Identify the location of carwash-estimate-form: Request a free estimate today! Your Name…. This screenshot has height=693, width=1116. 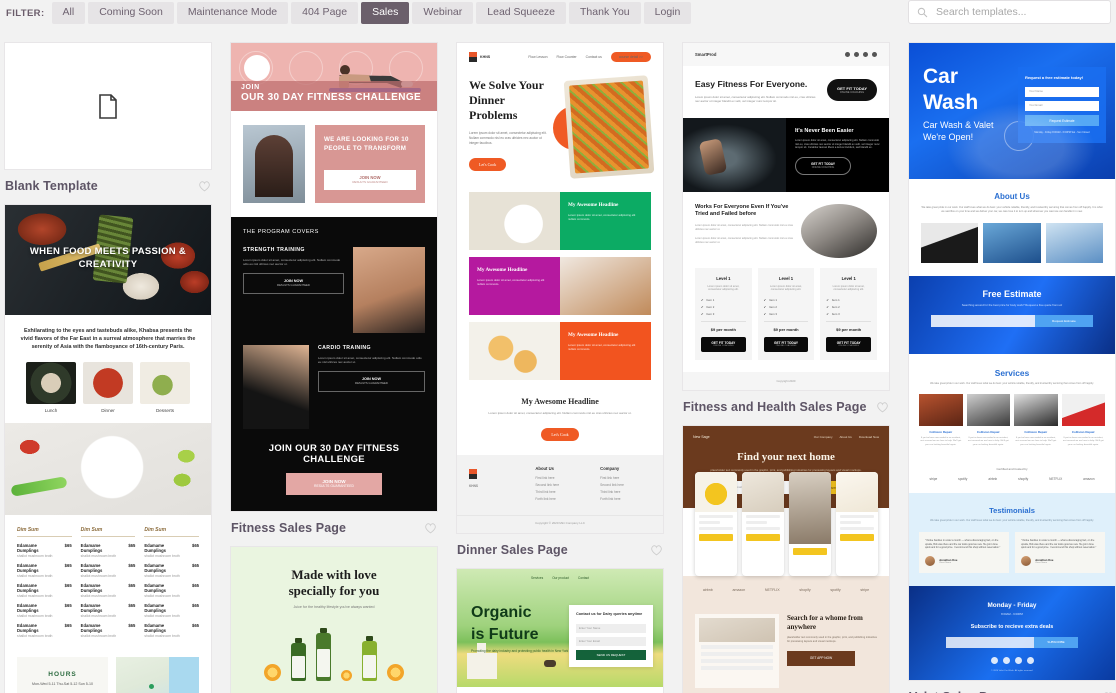
(1062, 105).